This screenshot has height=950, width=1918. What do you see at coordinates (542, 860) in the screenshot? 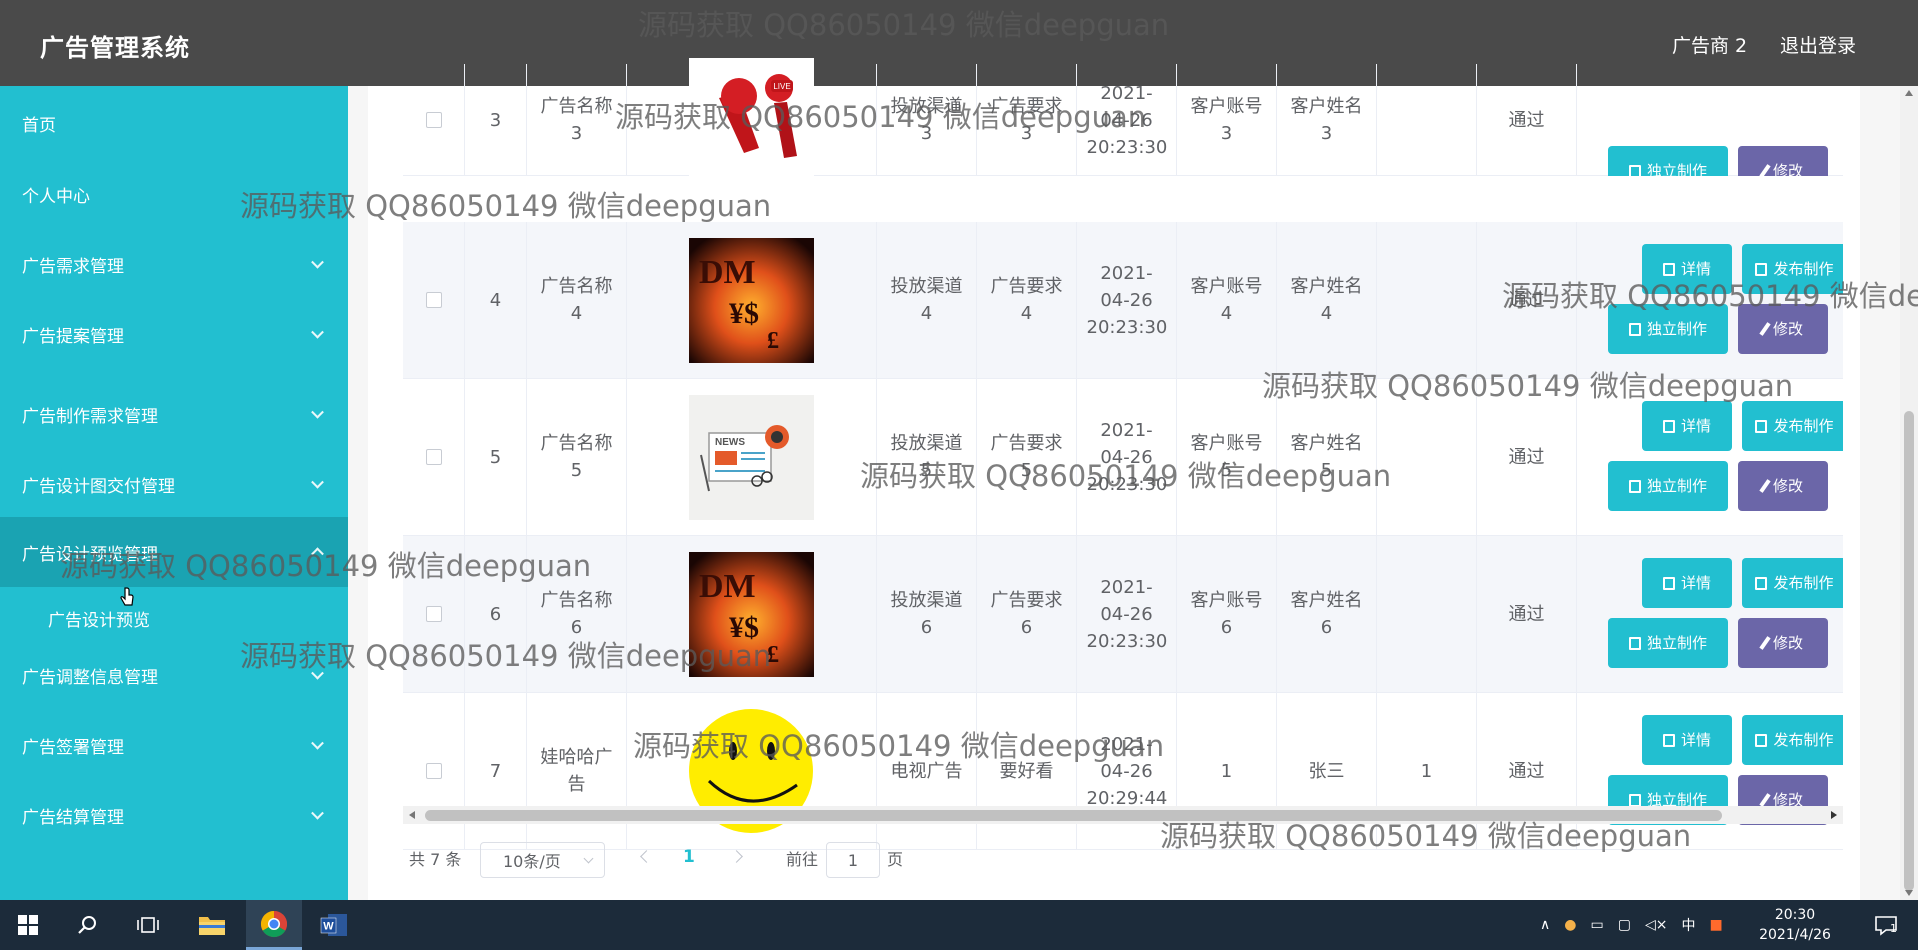
I see `page-size-select: 10条/页` at bounding box center [542, 860].